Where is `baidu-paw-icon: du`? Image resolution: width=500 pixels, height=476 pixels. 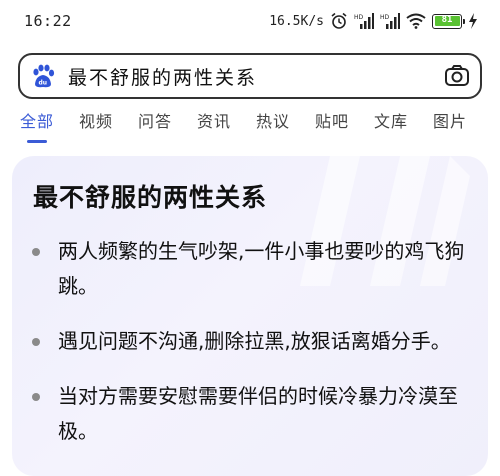 baidu-paw-icon: du is located at coordinates (43, 76).